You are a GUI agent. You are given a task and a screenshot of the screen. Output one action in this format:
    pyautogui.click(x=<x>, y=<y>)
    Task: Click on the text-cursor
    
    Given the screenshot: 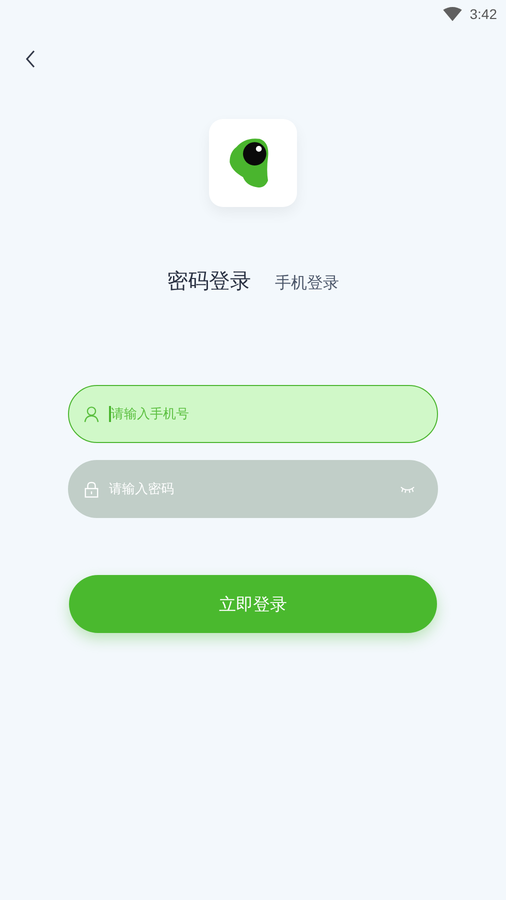 What is the action you would take?
    pyautogui.click(x=110, y=414)
    